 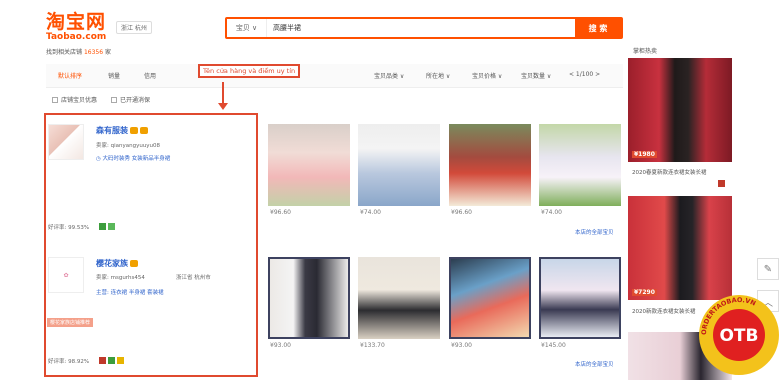 I want to click on product-price: ¥133.70, so click(x=372, y=345).